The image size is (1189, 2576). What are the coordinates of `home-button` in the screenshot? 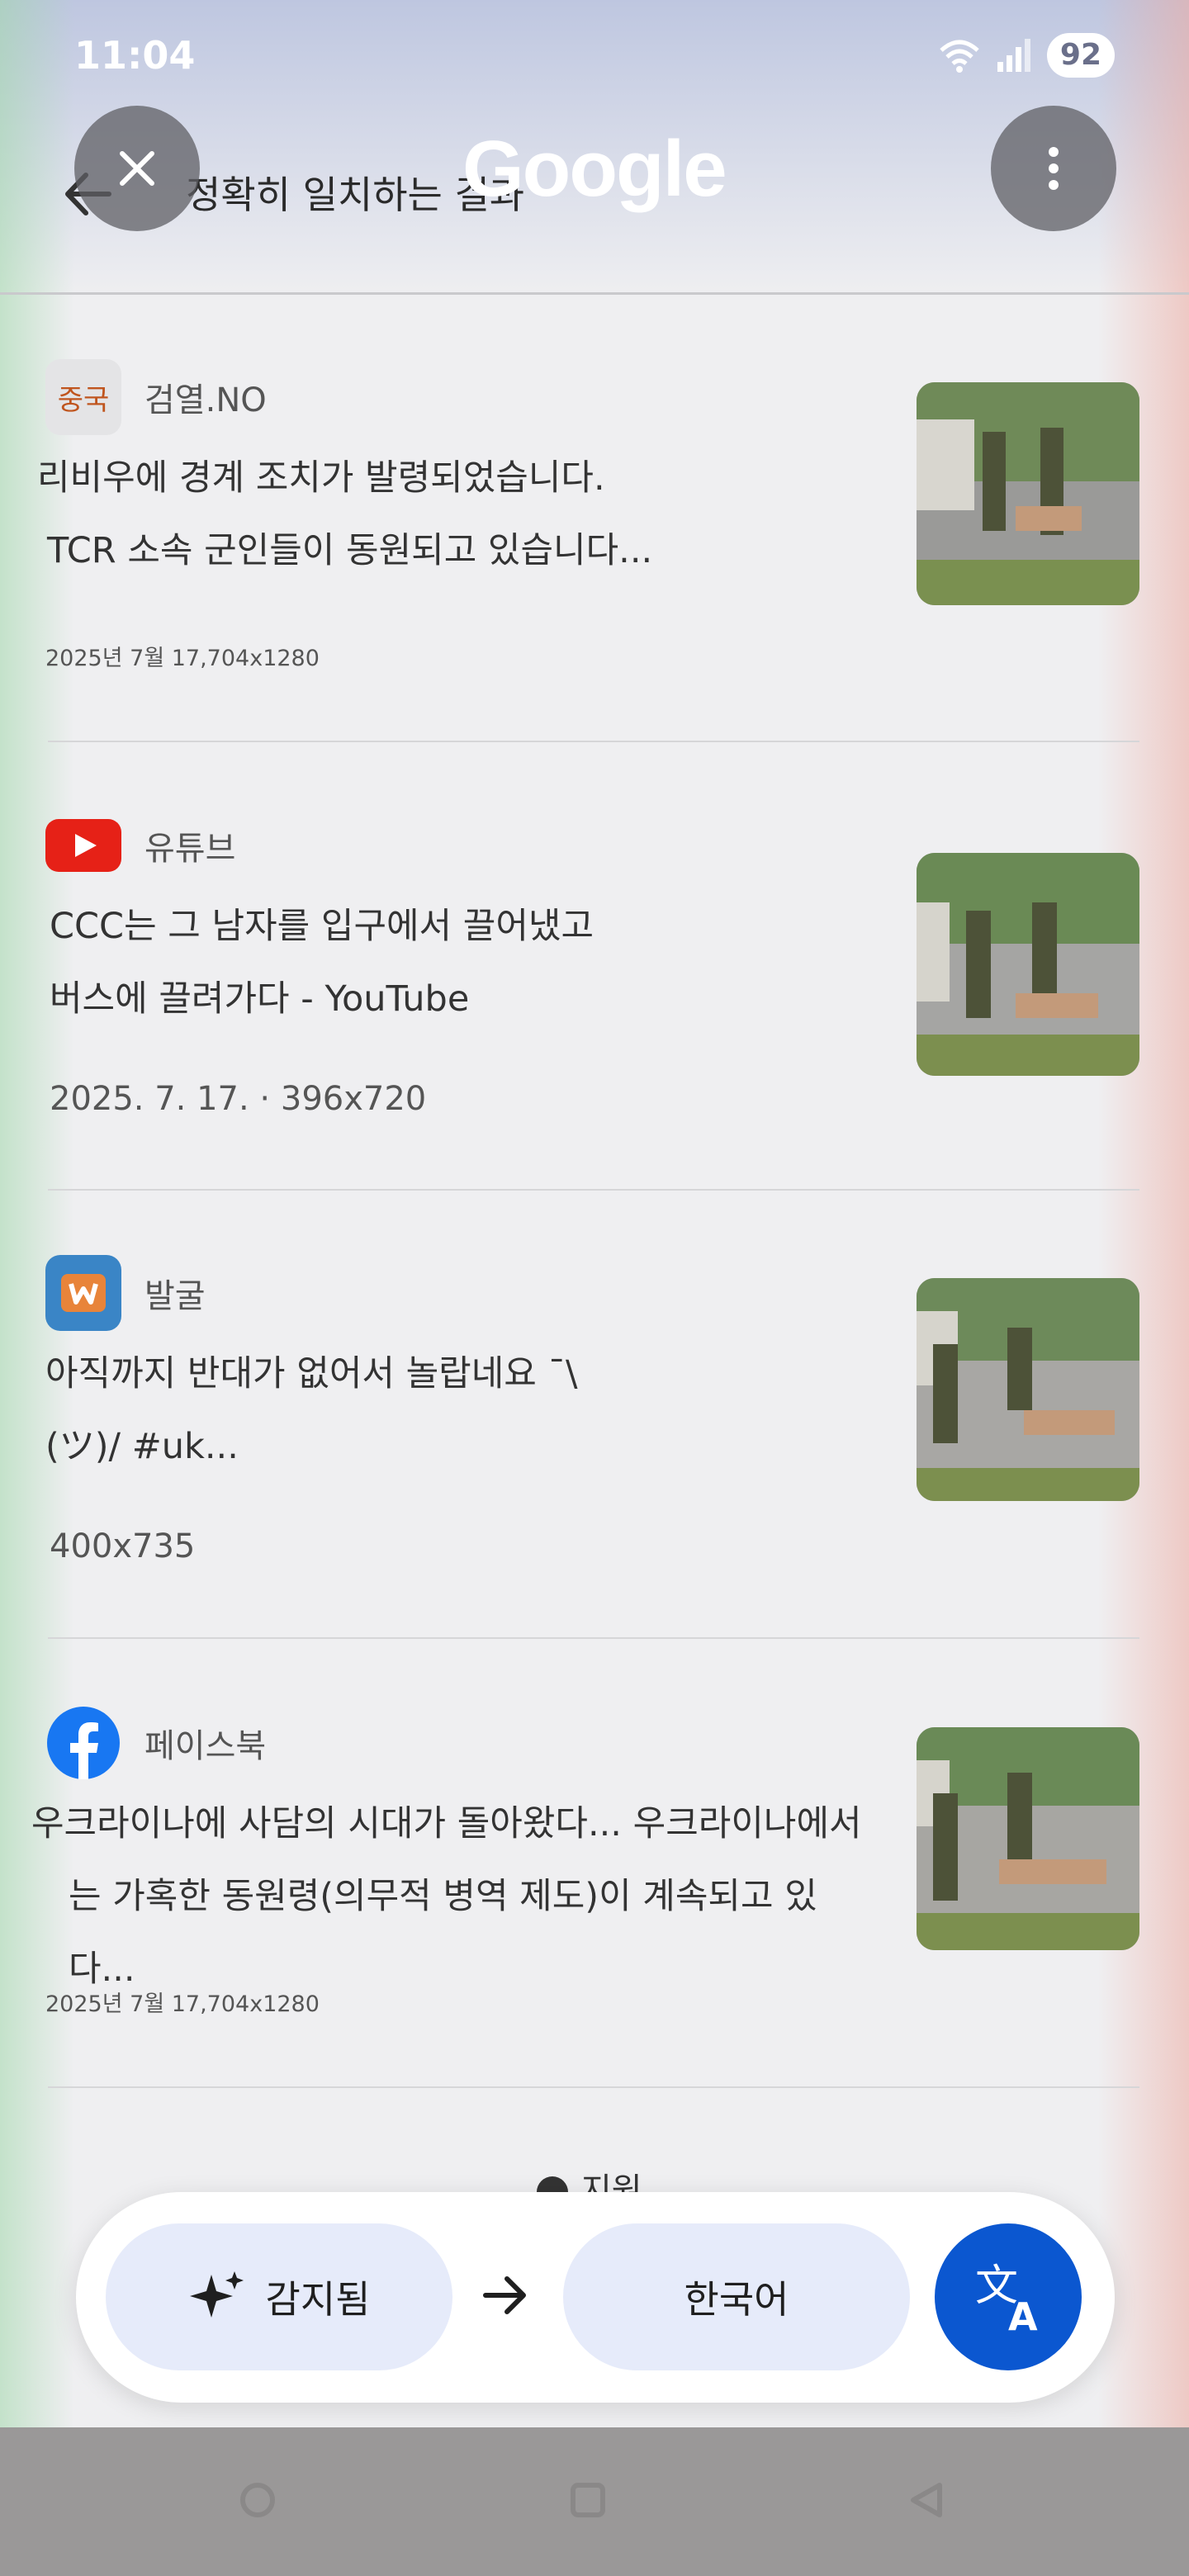 It's located at (257, 2500).